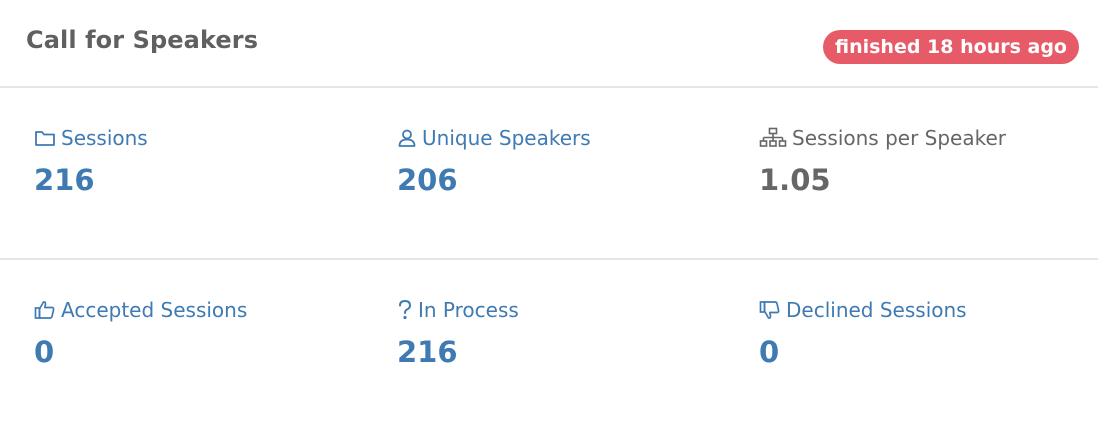  I want to click on status-badge: finished 18 hours ago, so click(951, 47).